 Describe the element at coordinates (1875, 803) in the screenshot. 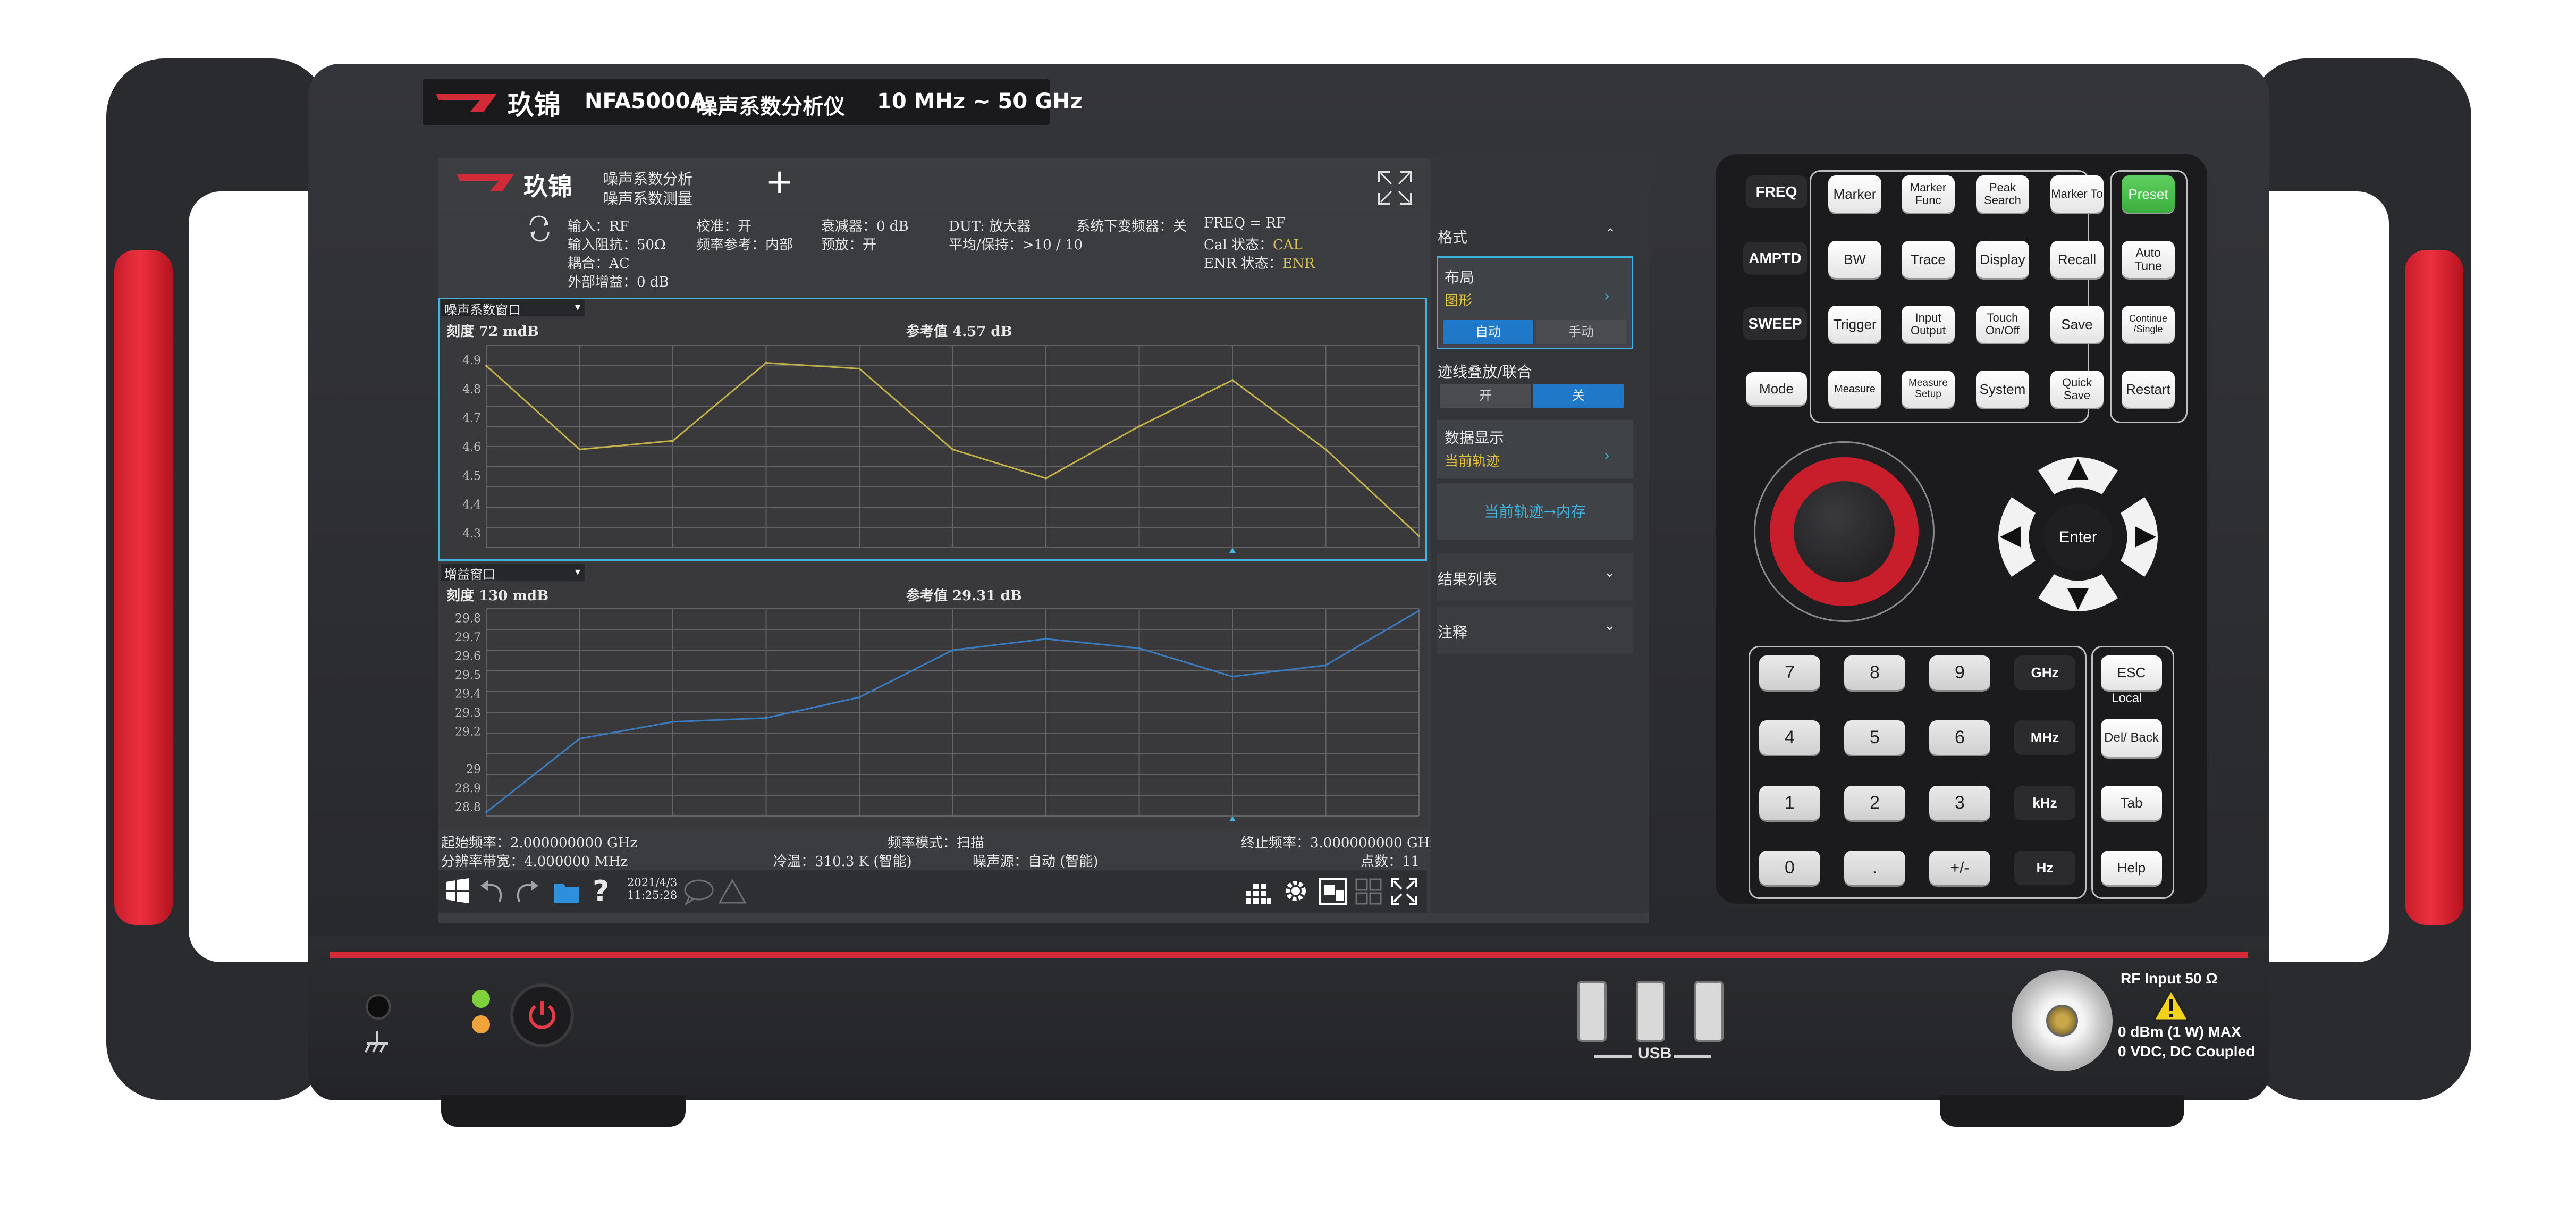

I see `key-2: 2` at that location.